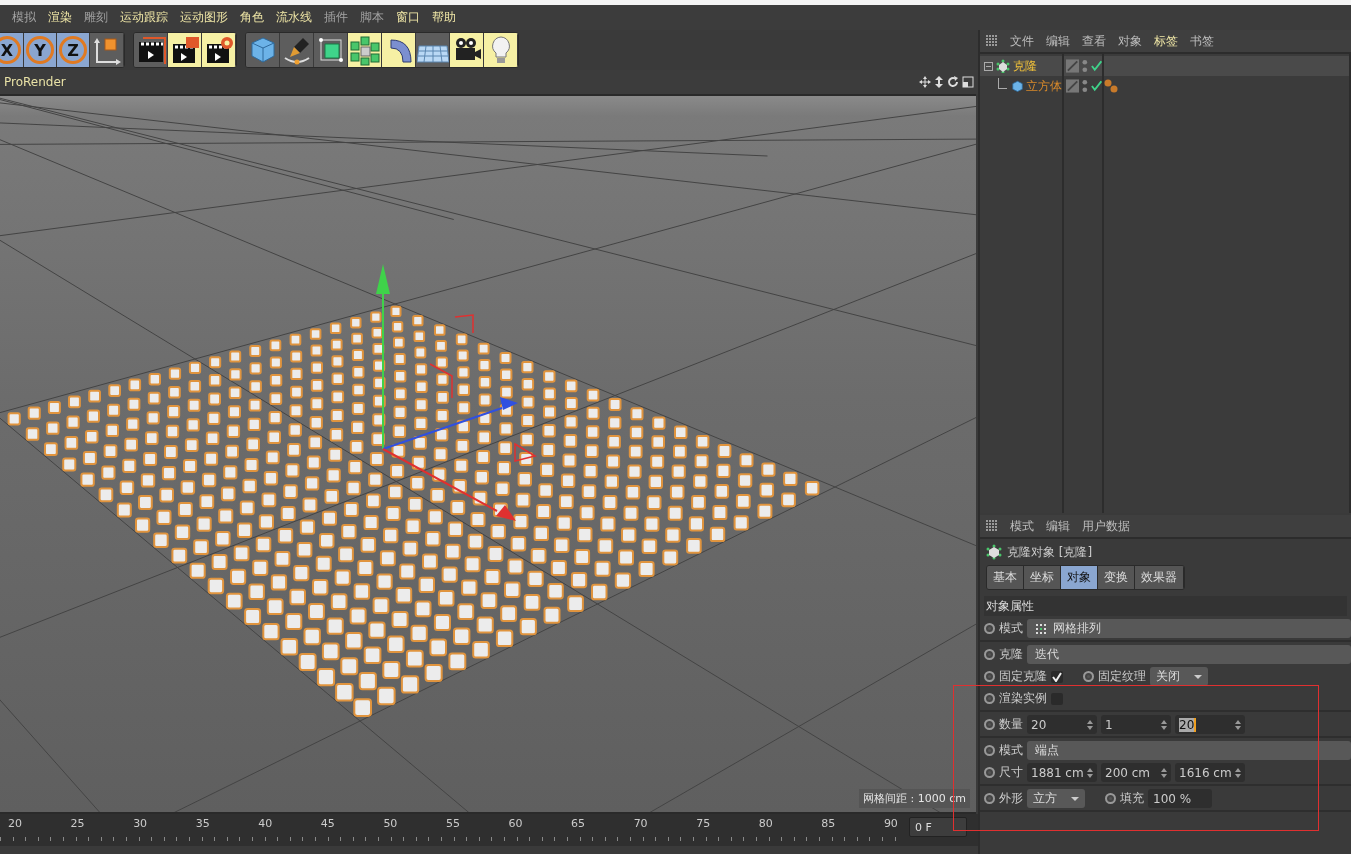 The width and height of the screenshot is (1351, 854). I want to click on dropdown: 网格排列, so click(1189, 628).